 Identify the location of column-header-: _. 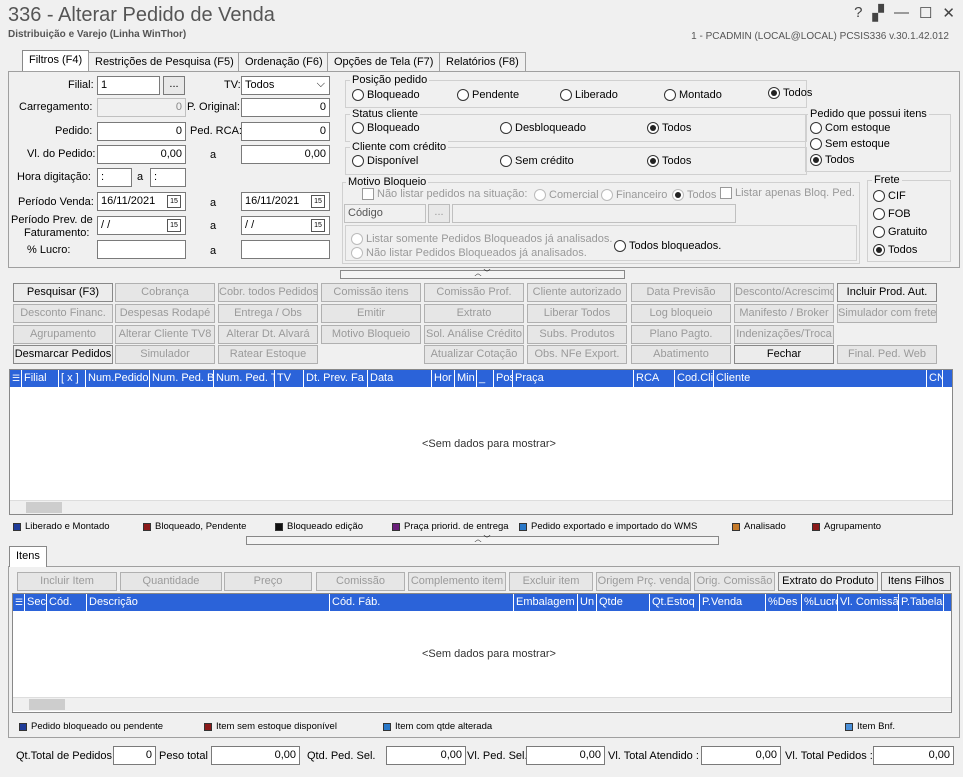
(485, 378).